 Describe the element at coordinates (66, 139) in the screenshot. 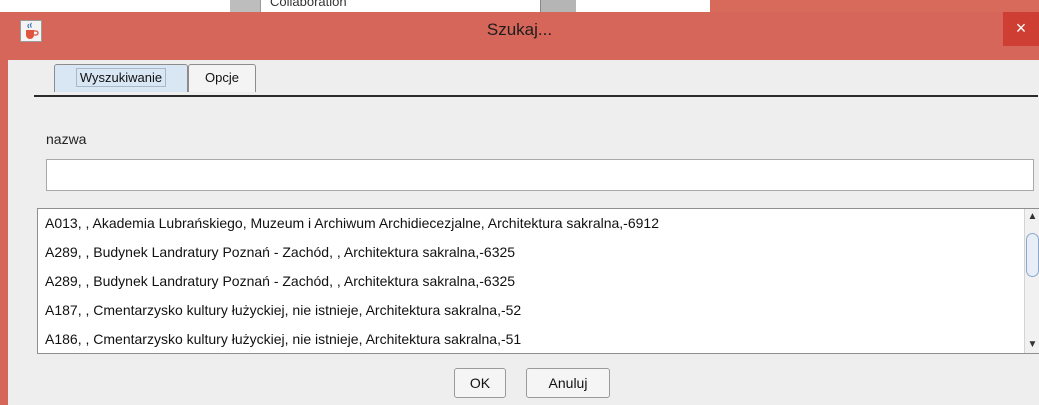

I see `name-label: nazwa` at that location.